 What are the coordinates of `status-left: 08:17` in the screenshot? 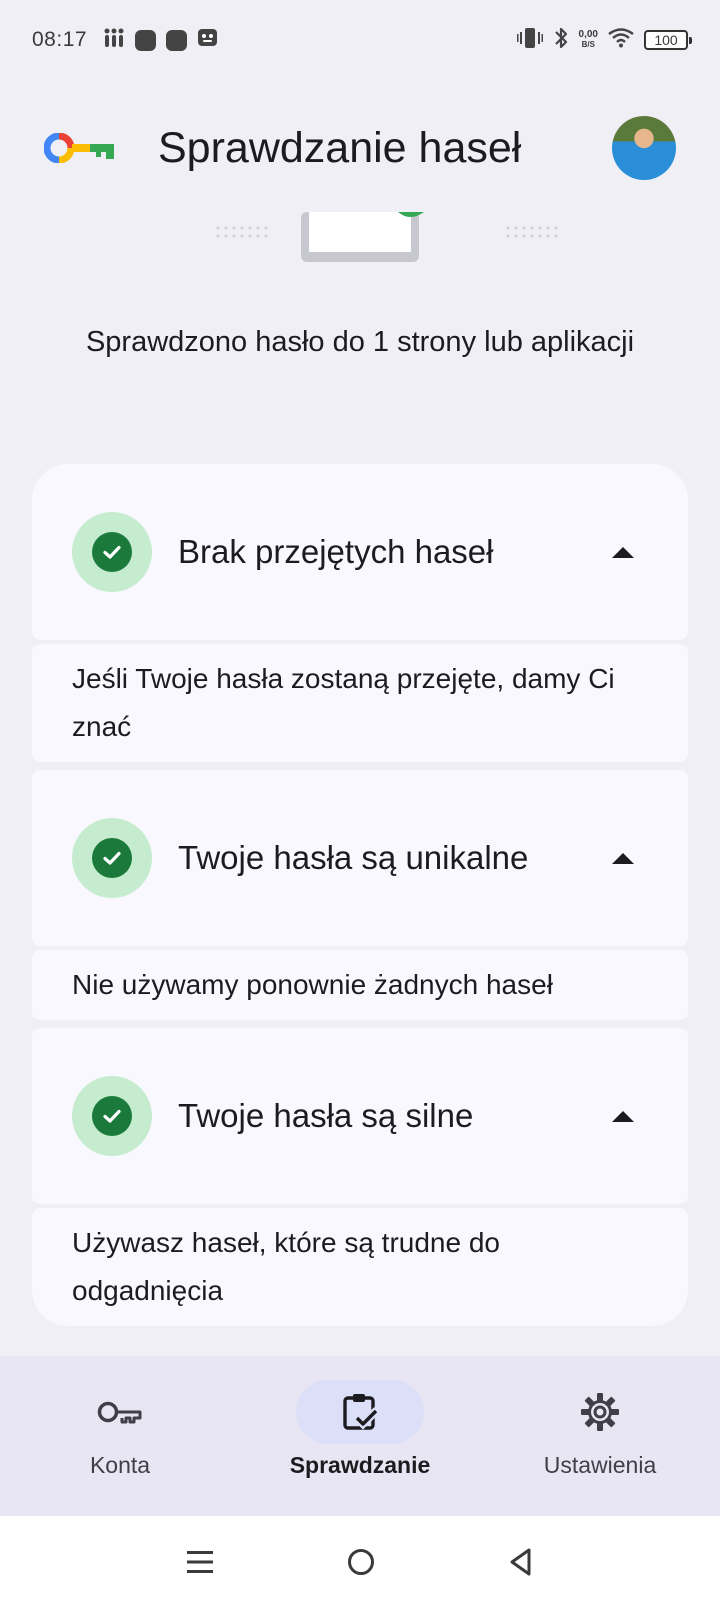 It's located at (125, 40).